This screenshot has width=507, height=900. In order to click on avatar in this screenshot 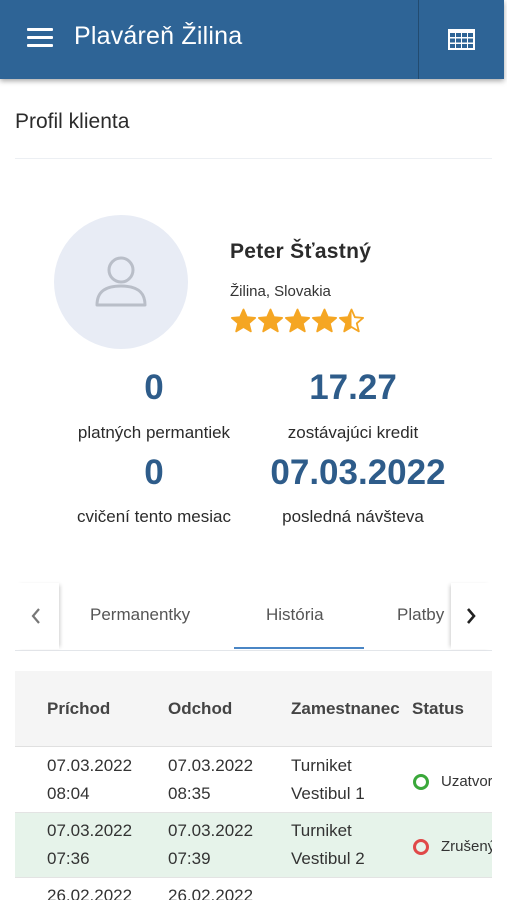, I will do `click(121, 282)`.